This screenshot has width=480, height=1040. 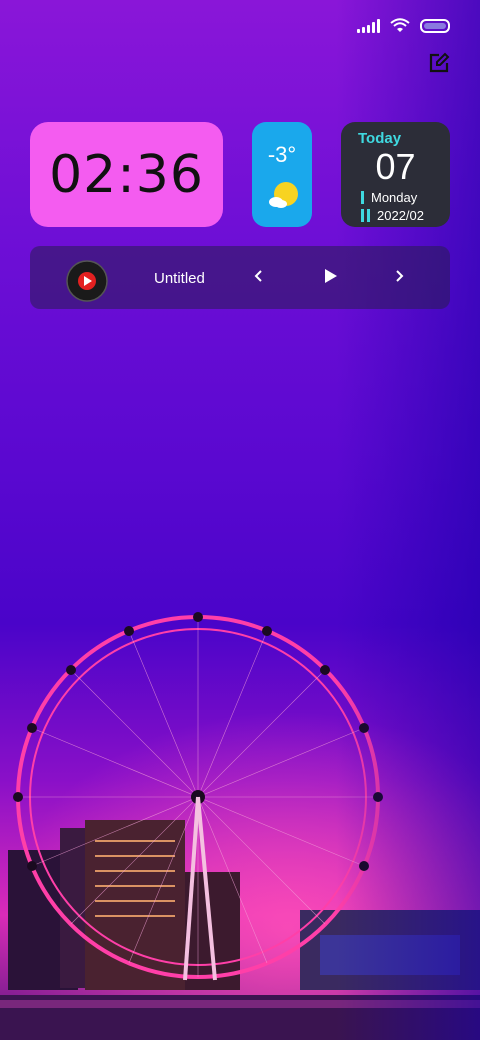 I want to click on date-day: 07, so click(x=395, y=166).